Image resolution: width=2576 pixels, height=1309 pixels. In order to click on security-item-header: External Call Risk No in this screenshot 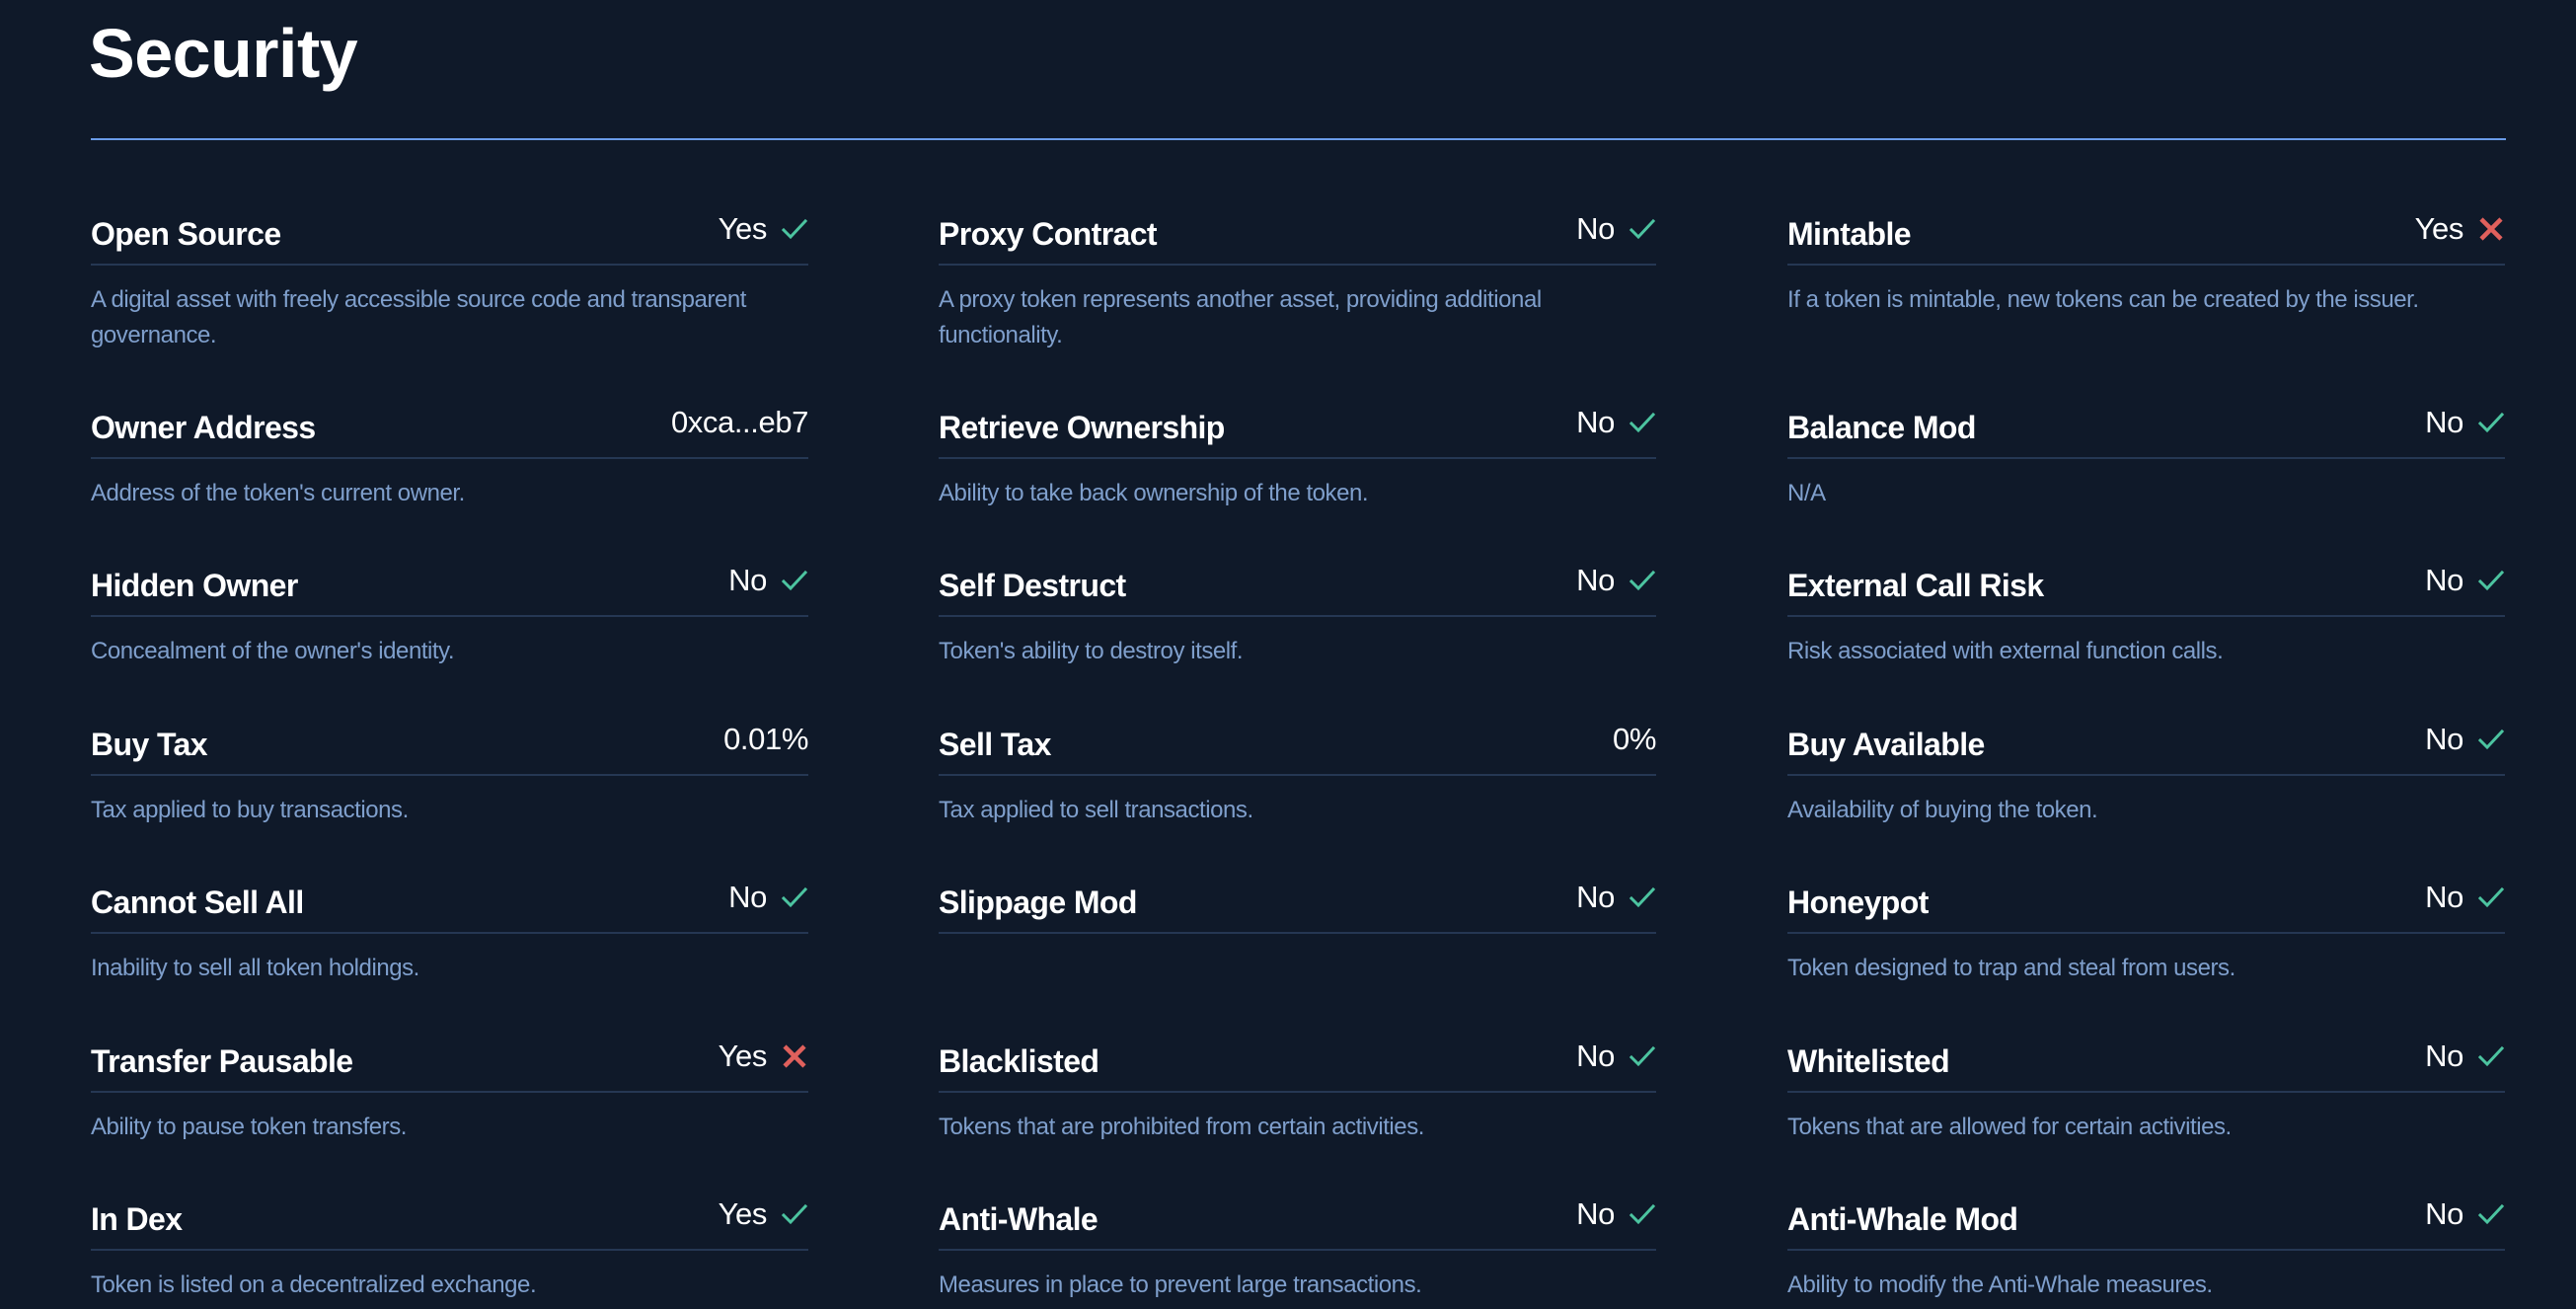, I will do `click(2146, 585)`.